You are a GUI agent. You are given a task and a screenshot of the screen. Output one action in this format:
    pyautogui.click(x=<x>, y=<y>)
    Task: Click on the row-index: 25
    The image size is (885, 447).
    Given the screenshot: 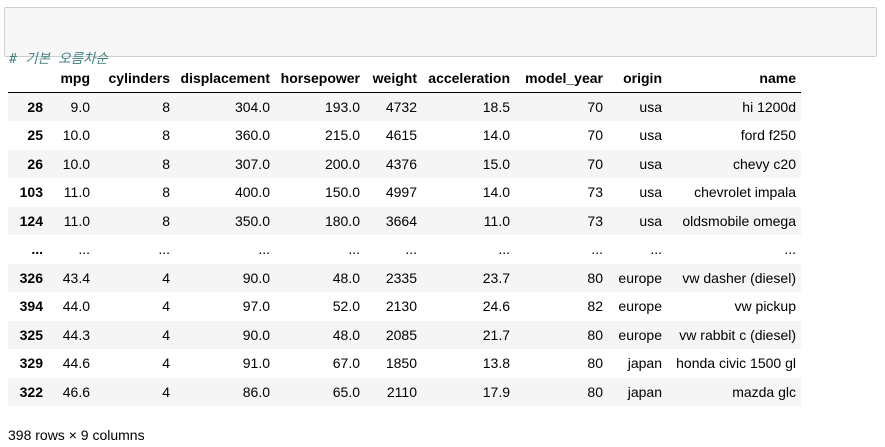 What is the action you would take?
    pyautogui.click(x=35, y=135)
    